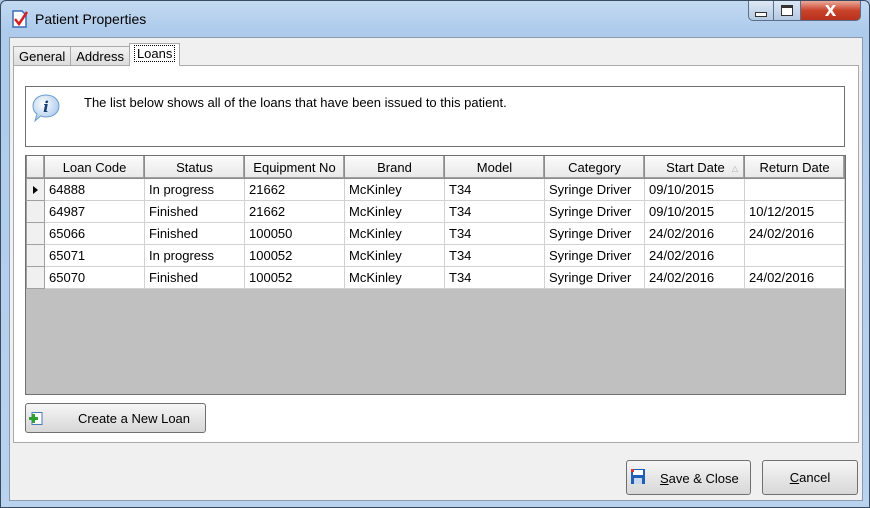  Describe the element at coordinates (91, 19) in the screenshot. I see `window-title: Patient Properties` at that location.